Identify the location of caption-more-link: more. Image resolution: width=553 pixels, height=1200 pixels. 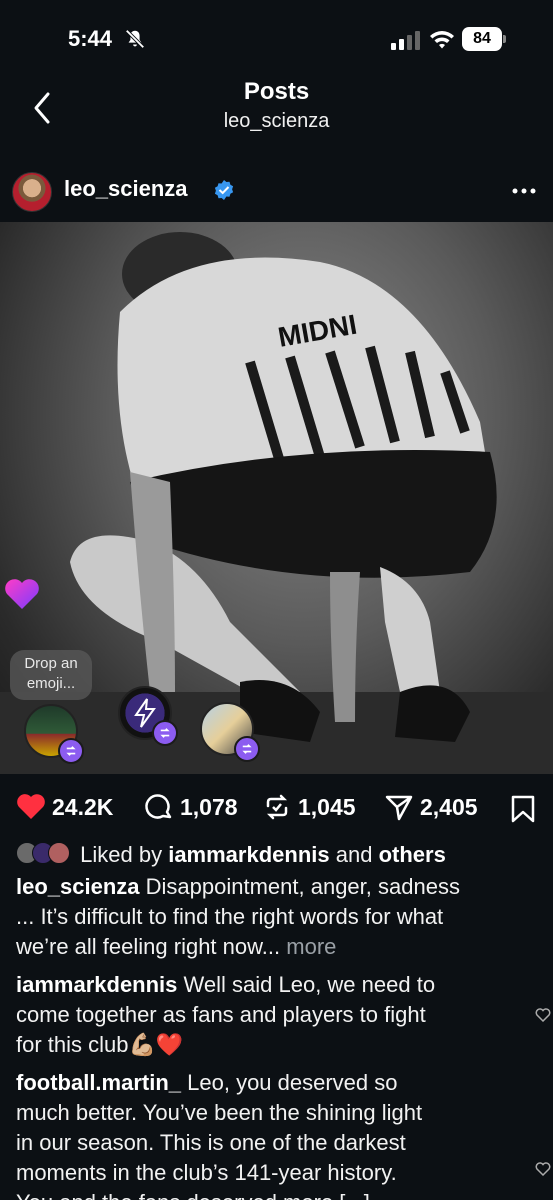
(311, 946).